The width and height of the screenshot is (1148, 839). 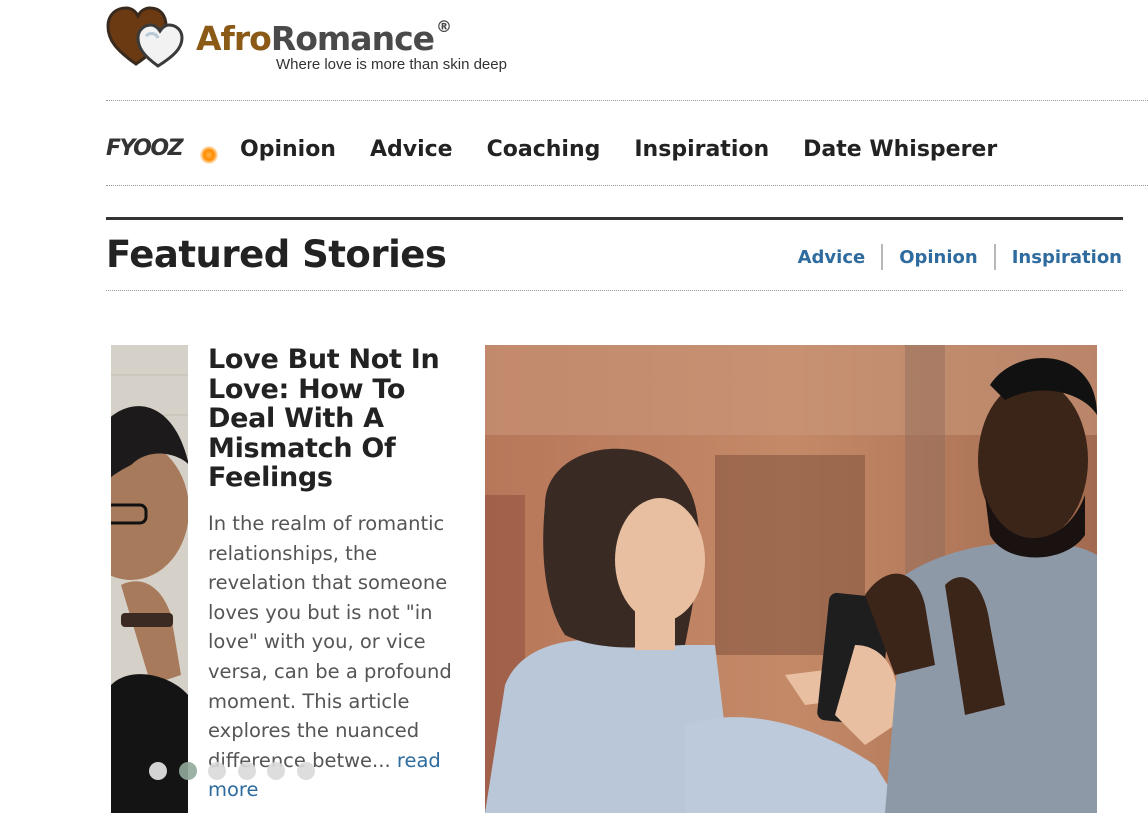 I want to click on brand-name: AfroRomance ®, so click(x=324, y=38).